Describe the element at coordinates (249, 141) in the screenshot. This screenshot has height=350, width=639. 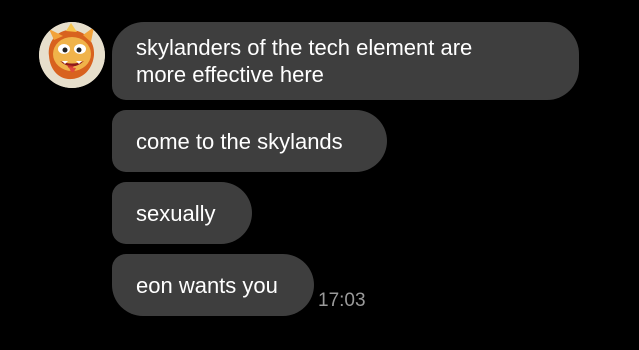
I see `message-bubble: come to the skylands` at that location.